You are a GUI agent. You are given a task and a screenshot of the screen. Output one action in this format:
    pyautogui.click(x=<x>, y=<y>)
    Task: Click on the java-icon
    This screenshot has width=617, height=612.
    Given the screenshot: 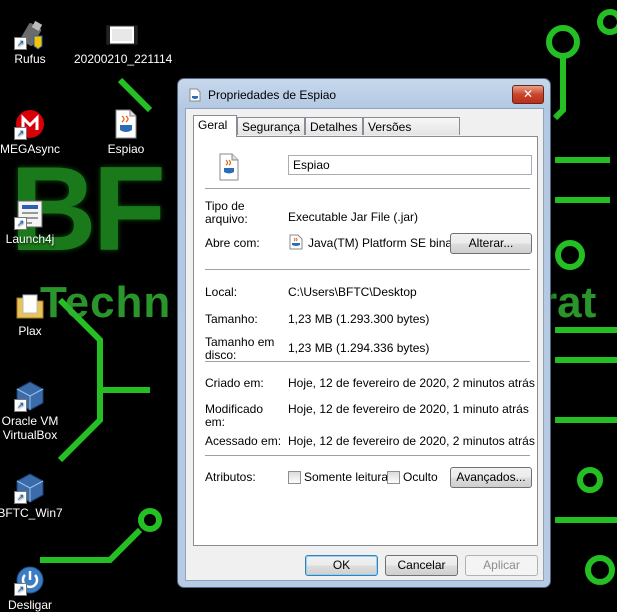 What is the action you would take?
    pyautogui.click(x=296, y=244)
    